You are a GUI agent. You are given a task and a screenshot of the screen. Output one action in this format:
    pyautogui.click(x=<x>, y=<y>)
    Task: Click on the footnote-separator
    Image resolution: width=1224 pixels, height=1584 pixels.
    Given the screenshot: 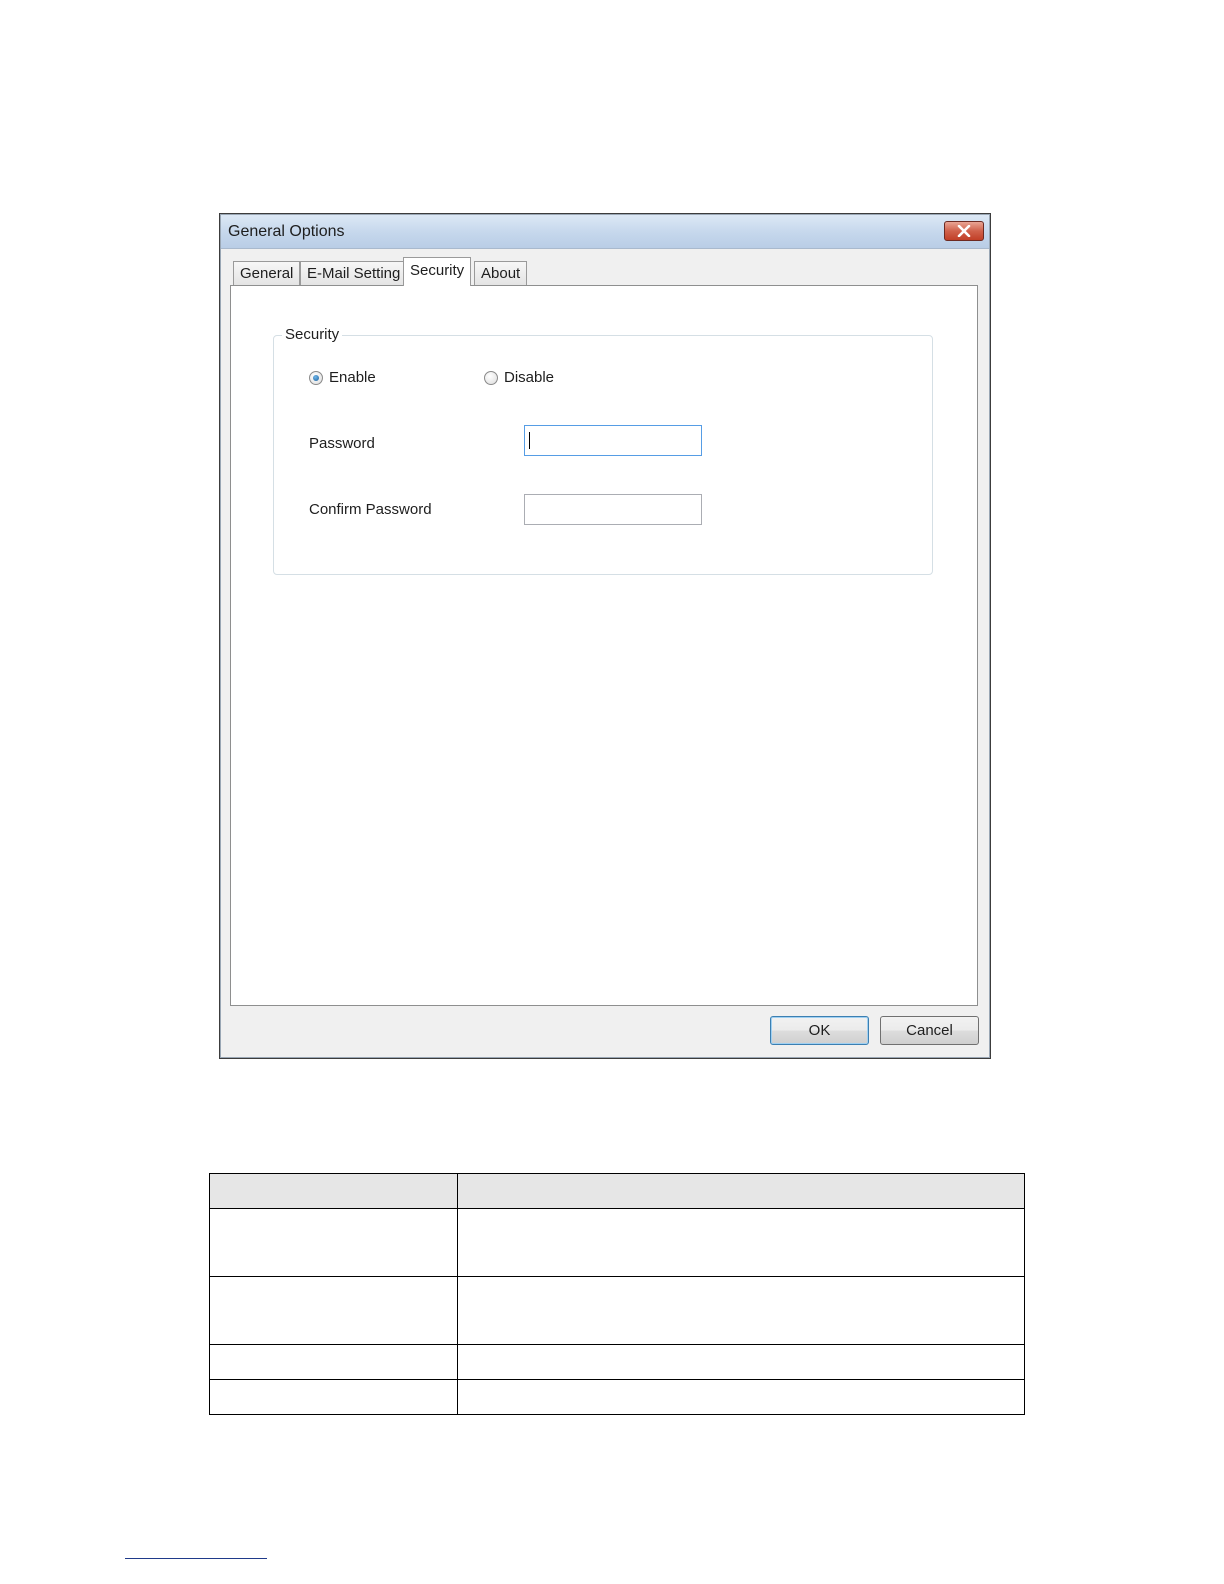 What is the action you would take?
    pyautogui.click(x=196, y=1558)
    